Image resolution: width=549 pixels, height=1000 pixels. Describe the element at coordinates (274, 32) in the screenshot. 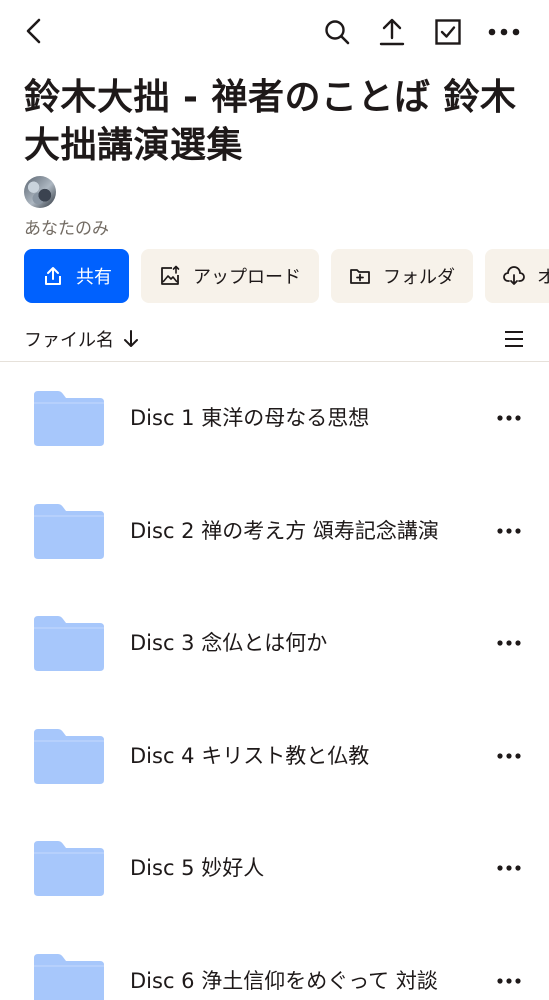

I see `top-bar` at that location.